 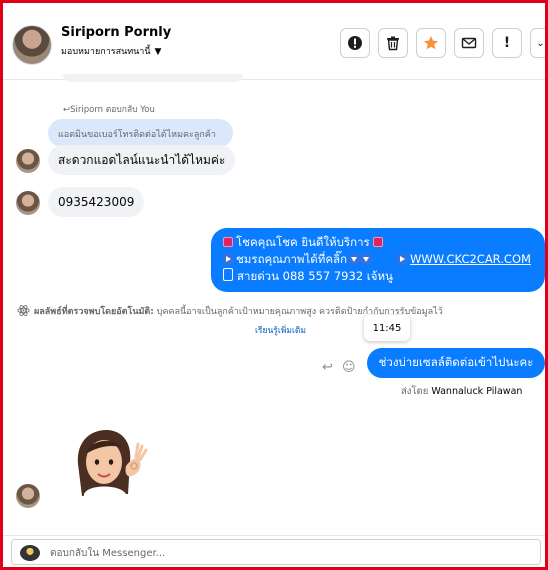 What do you see at coordinates (112, 110) in the screenshot?
I see `reply-note-text: Siriporn ตอบกลับ You` at bounding box center [112, 110].